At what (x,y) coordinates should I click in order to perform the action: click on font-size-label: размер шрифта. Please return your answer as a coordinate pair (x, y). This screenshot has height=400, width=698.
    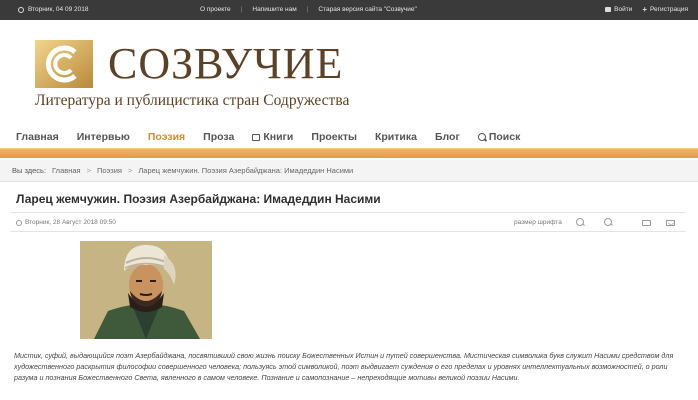
    Looking at the image, I should click on (538, 222).